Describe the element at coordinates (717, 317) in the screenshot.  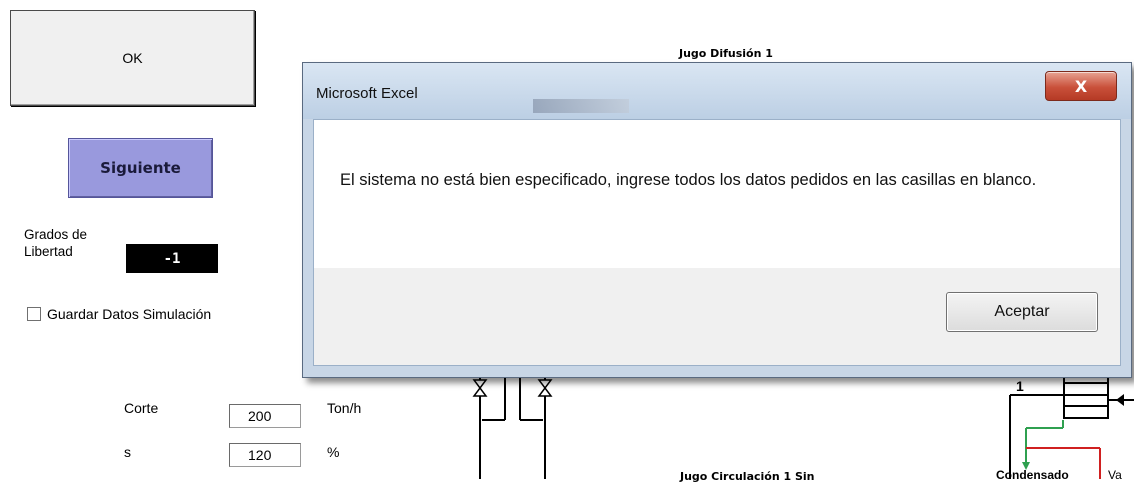
I see `dialog-footer: Aceptar` at that location.